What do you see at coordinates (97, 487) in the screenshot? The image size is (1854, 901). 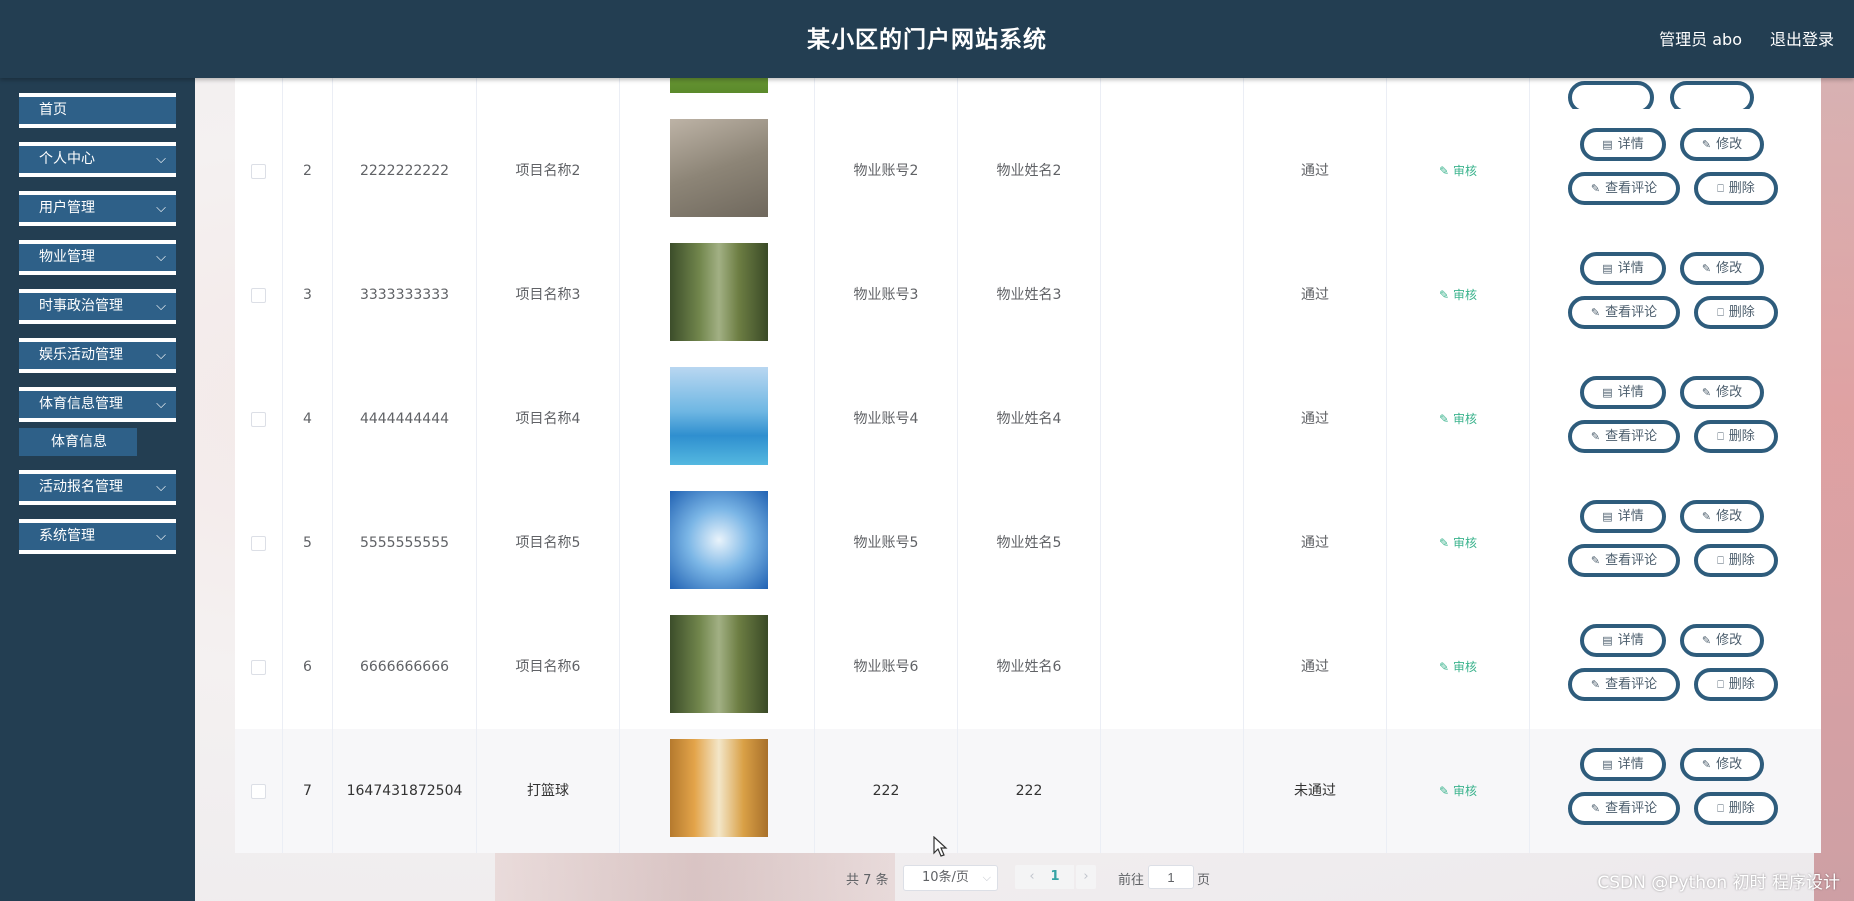 I see `sidebar-item-registration-management: 活动报名管理 ⌵` at bounding box center [97, 487].